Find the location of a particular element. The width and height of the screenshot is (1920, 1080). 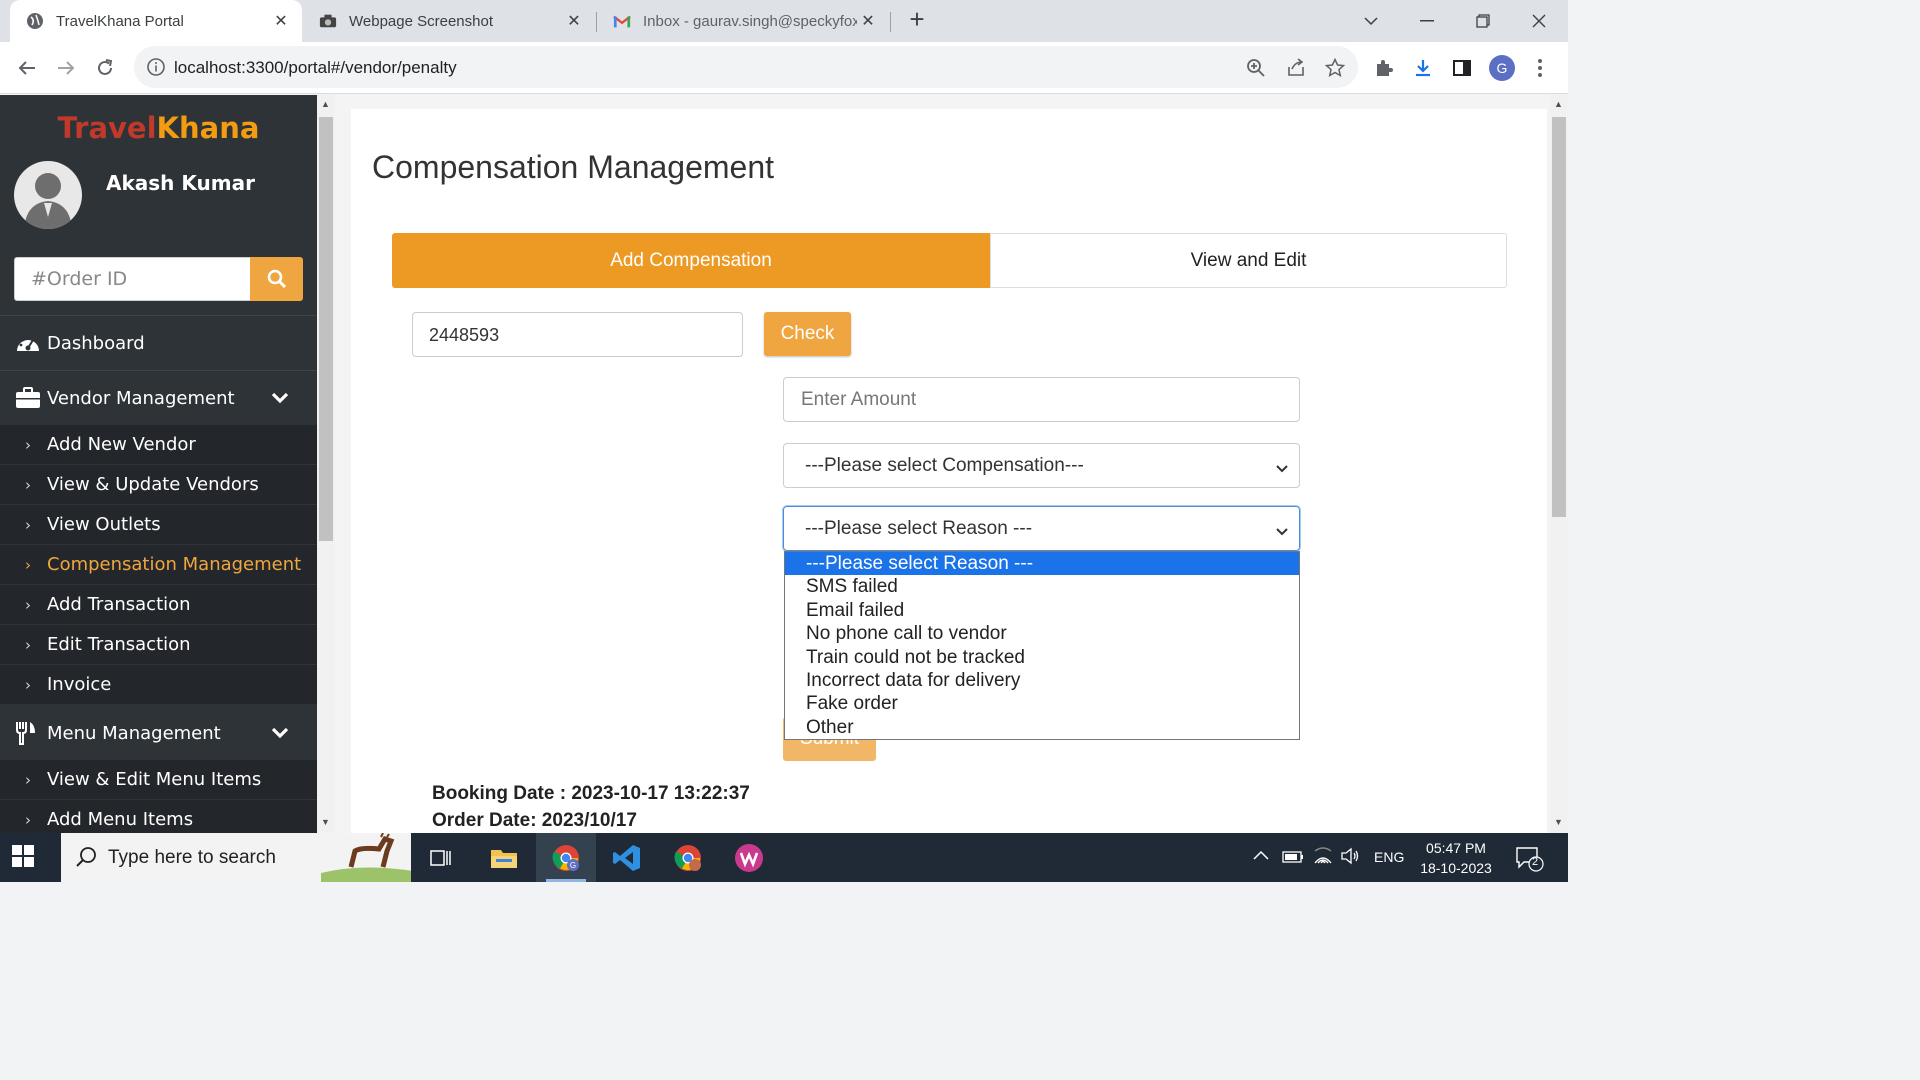

more-menu-icon is located at coordinates (1540, 68).